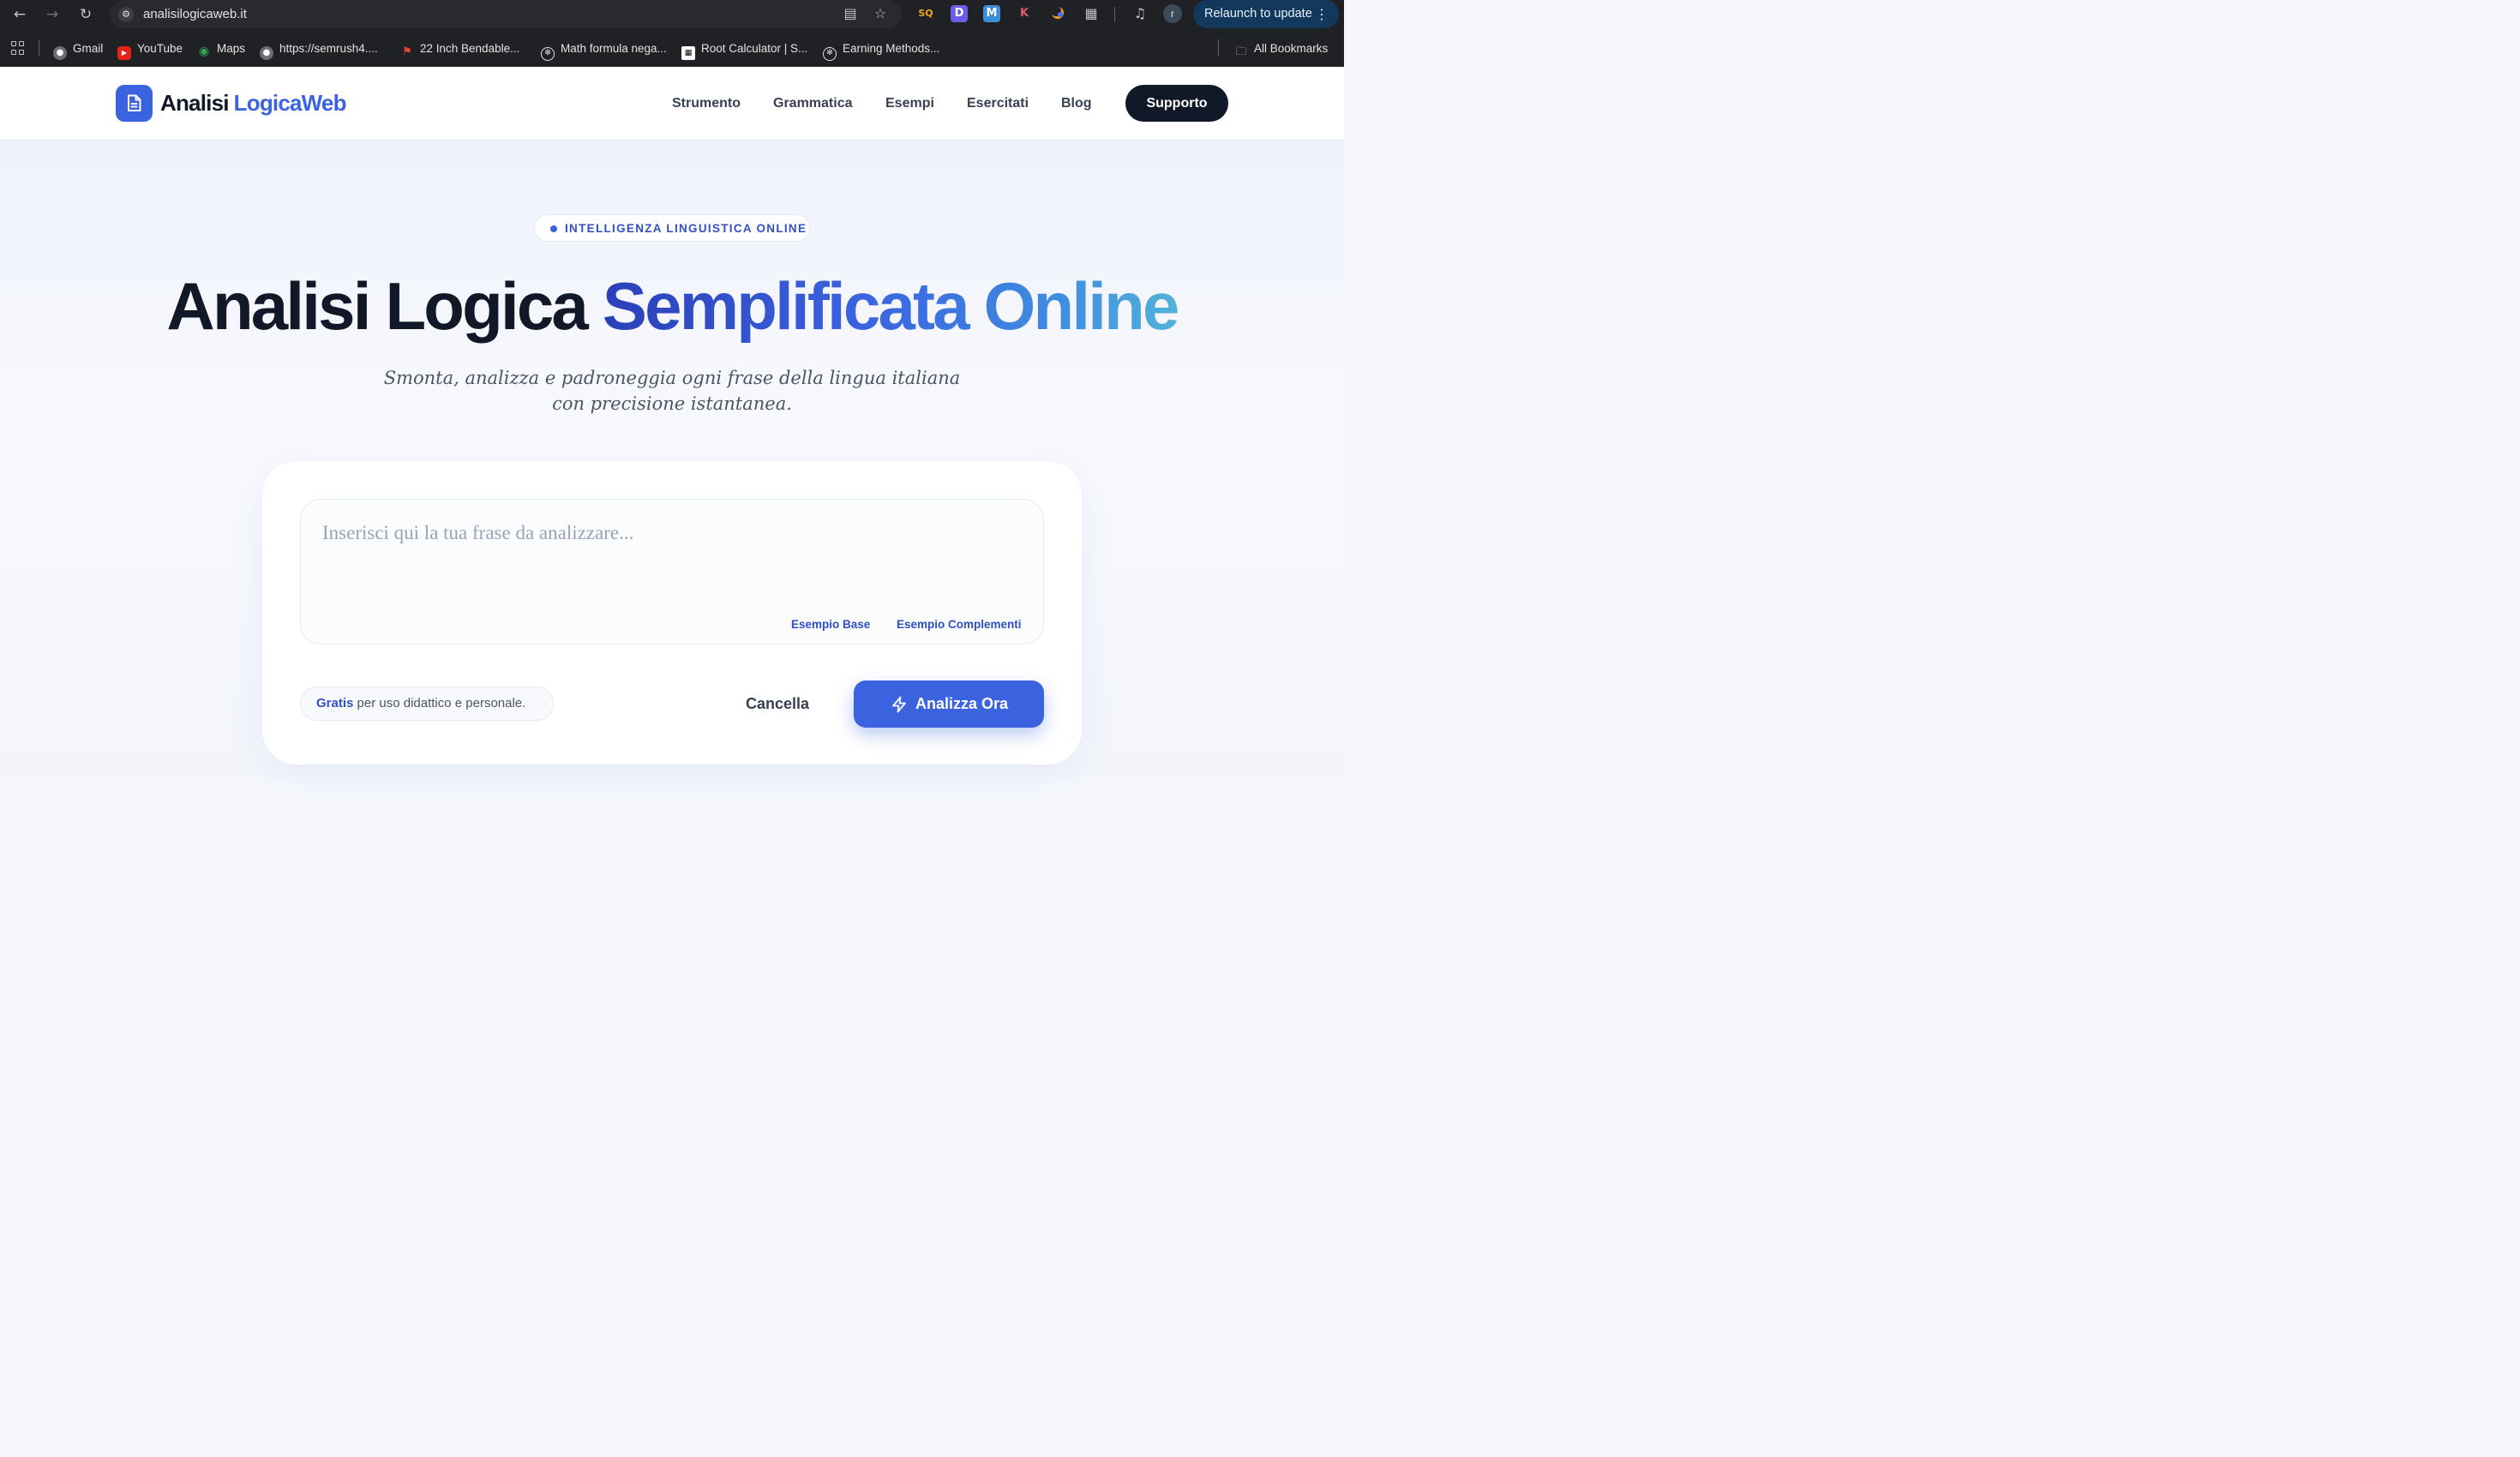  What do you see at coordinates (553, 228) in the screenshot?
I see `pill-dot` at bounding box center [553, 228].